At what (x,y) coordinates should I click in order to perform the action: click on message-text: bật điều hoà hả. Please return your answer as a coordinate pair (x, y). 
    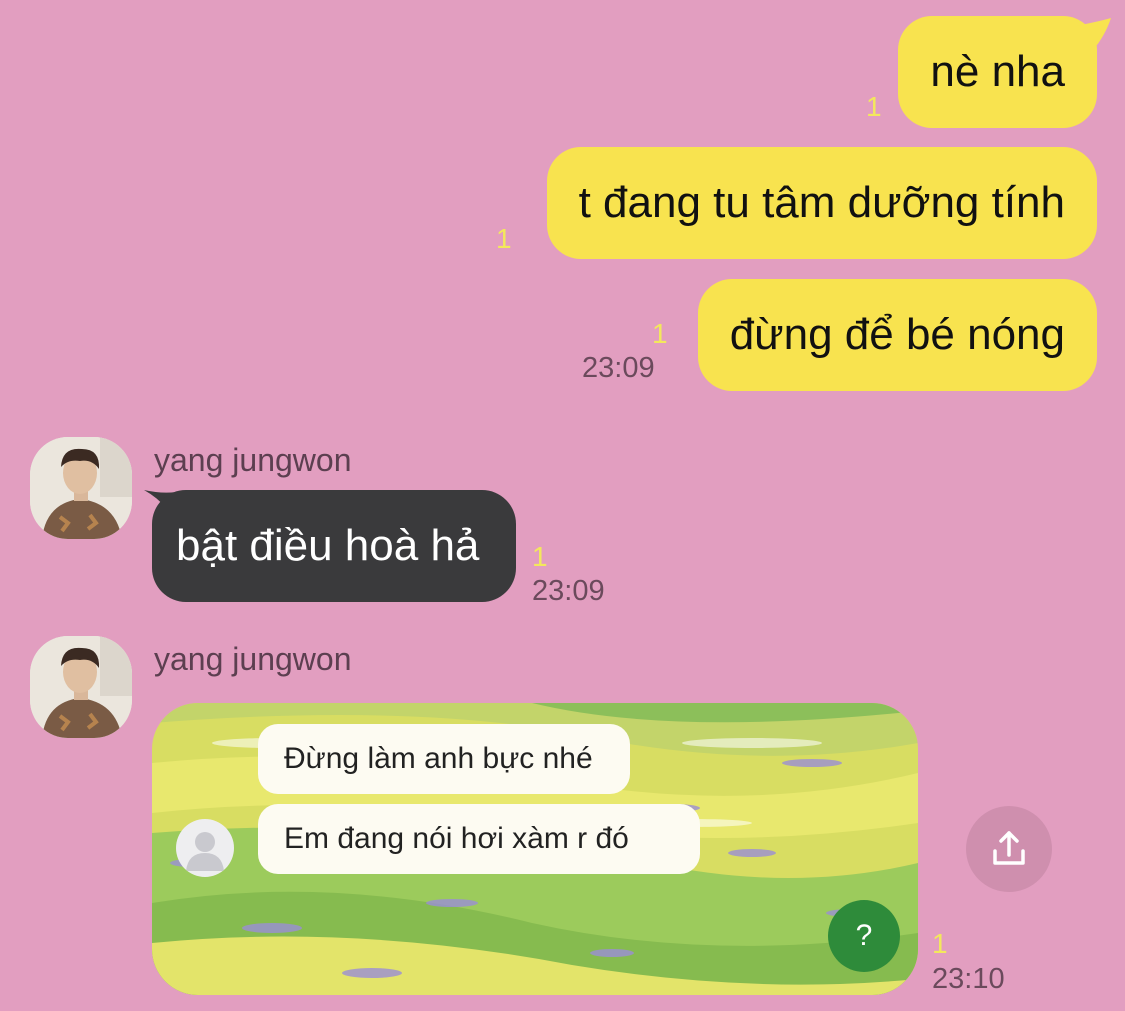
    Looking at the image, I should click on (328, 545).